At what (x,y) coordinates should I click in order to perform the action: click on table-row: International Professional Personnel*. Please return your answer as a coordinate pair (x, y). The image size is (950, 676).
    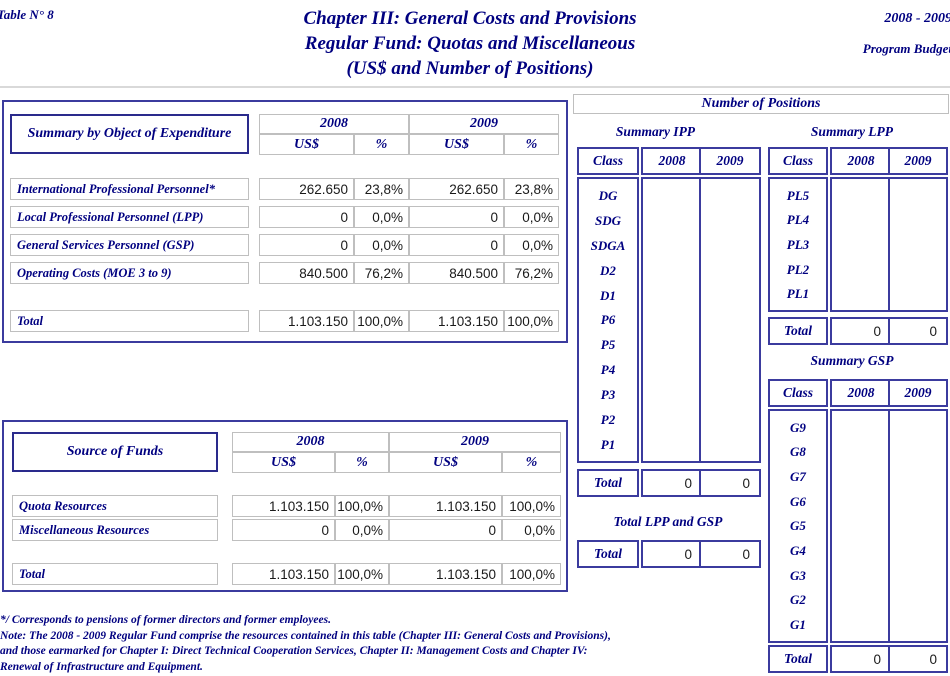
    Looking at the image, I should click on (129, 189).